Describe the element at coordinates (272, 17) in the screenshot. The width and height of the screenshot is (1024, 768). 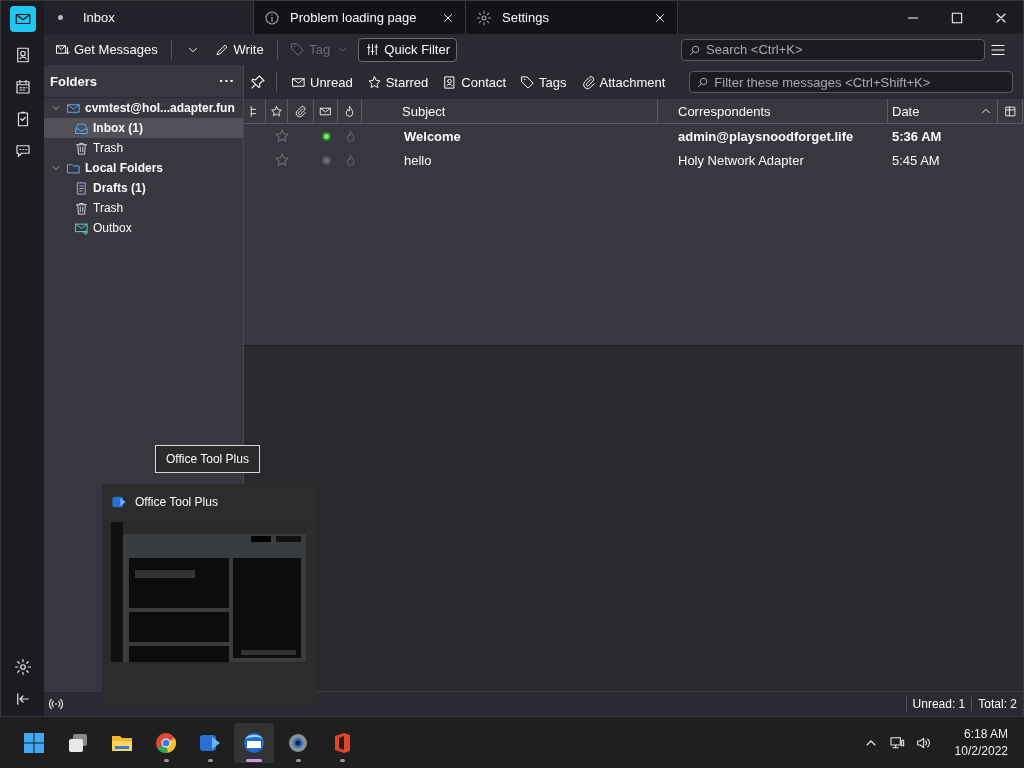
I see `info-icon` at that location.